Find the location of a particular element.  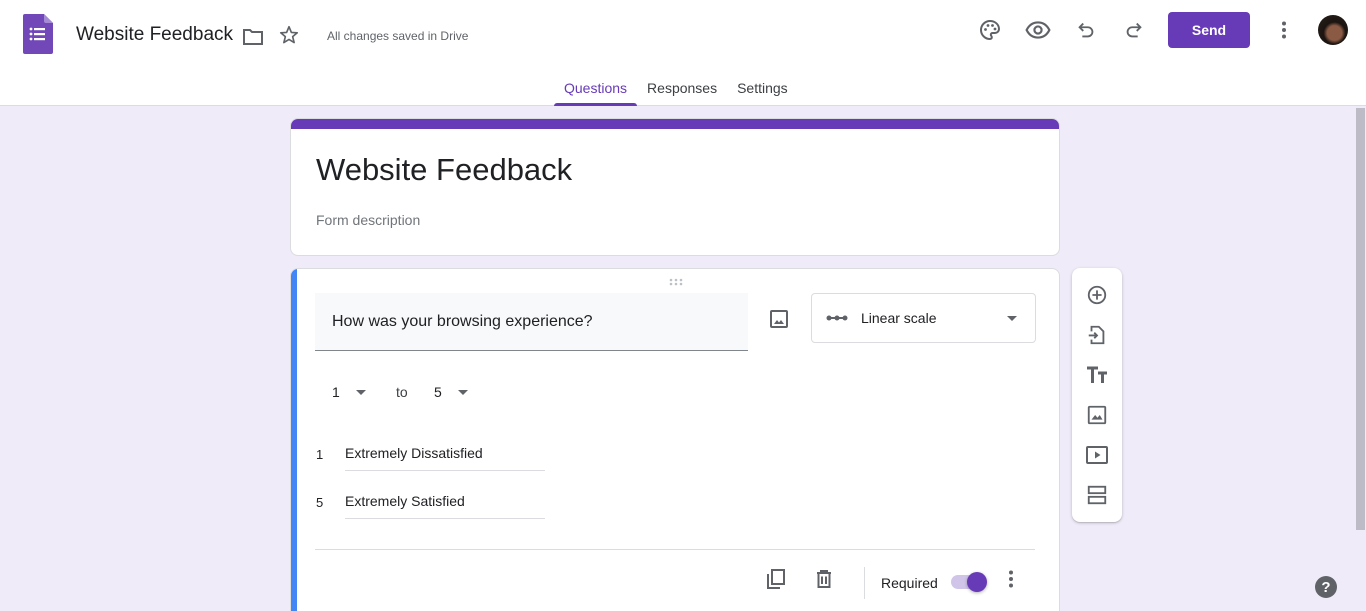

save-status: All changes saved in Drive is located at coordinates (398, 36).